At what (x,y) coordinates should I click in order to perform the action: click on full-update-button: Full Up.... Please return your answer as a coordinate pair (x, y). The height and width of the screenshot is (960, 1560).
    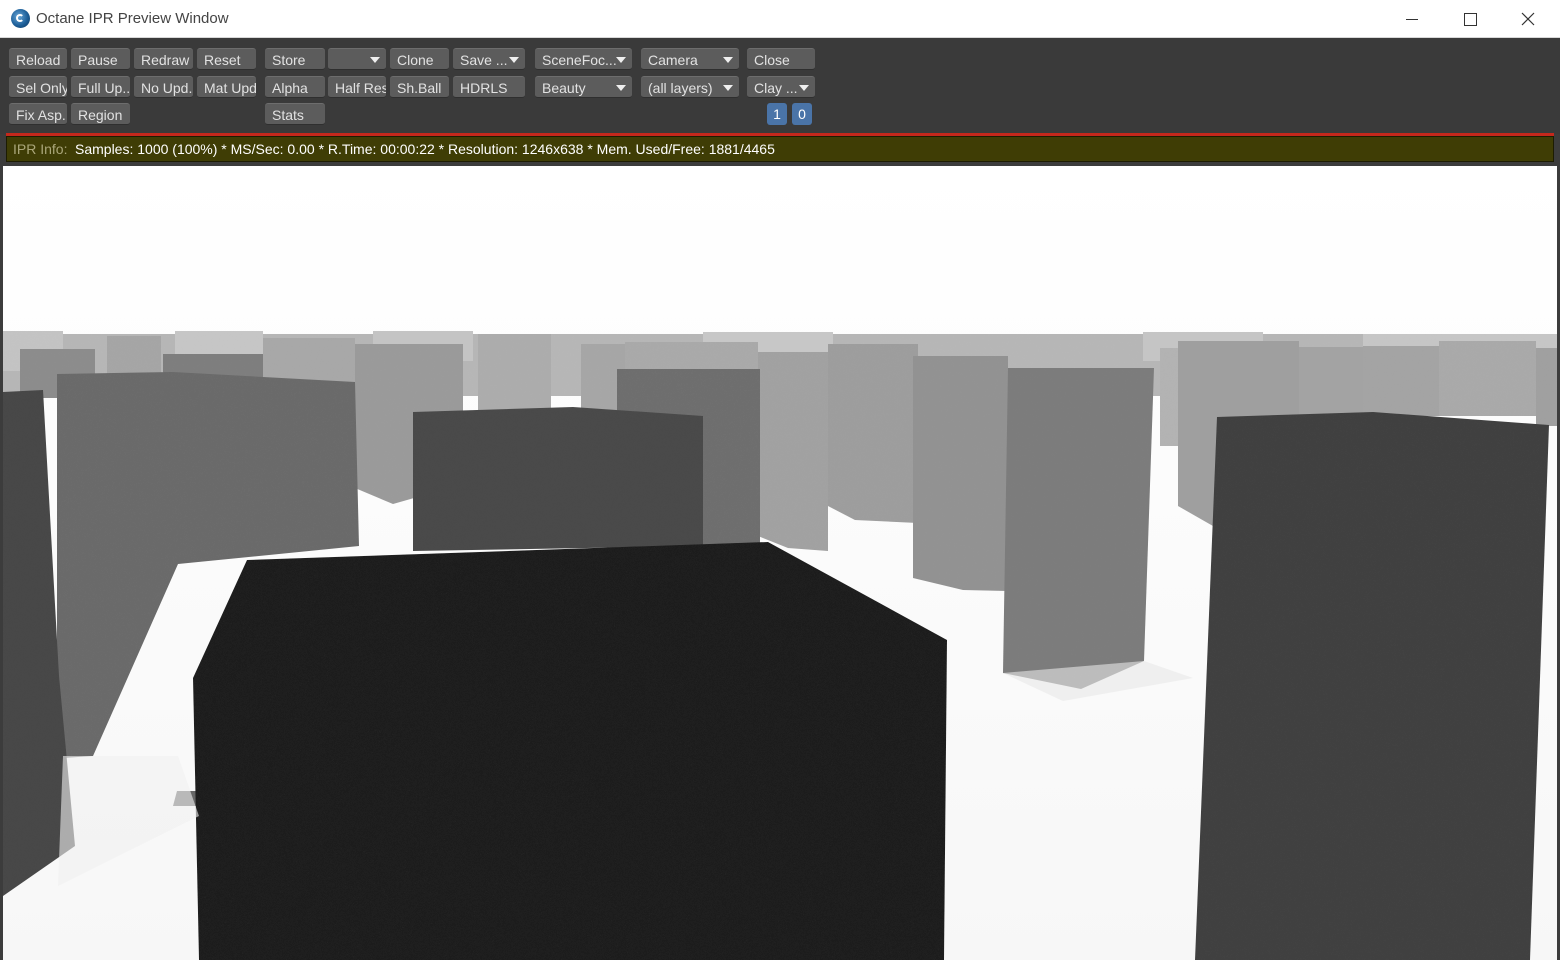
    Looking at the image, I should click on (100, 87).